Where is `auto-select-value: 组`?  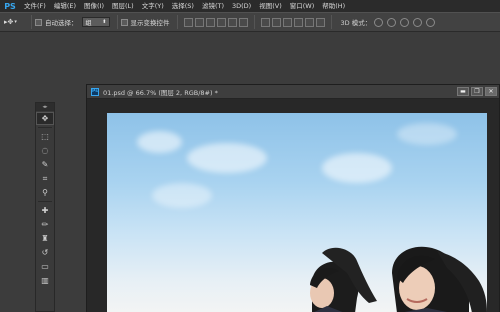 auto-select-value: 组 is located at coordinates (88, 23).